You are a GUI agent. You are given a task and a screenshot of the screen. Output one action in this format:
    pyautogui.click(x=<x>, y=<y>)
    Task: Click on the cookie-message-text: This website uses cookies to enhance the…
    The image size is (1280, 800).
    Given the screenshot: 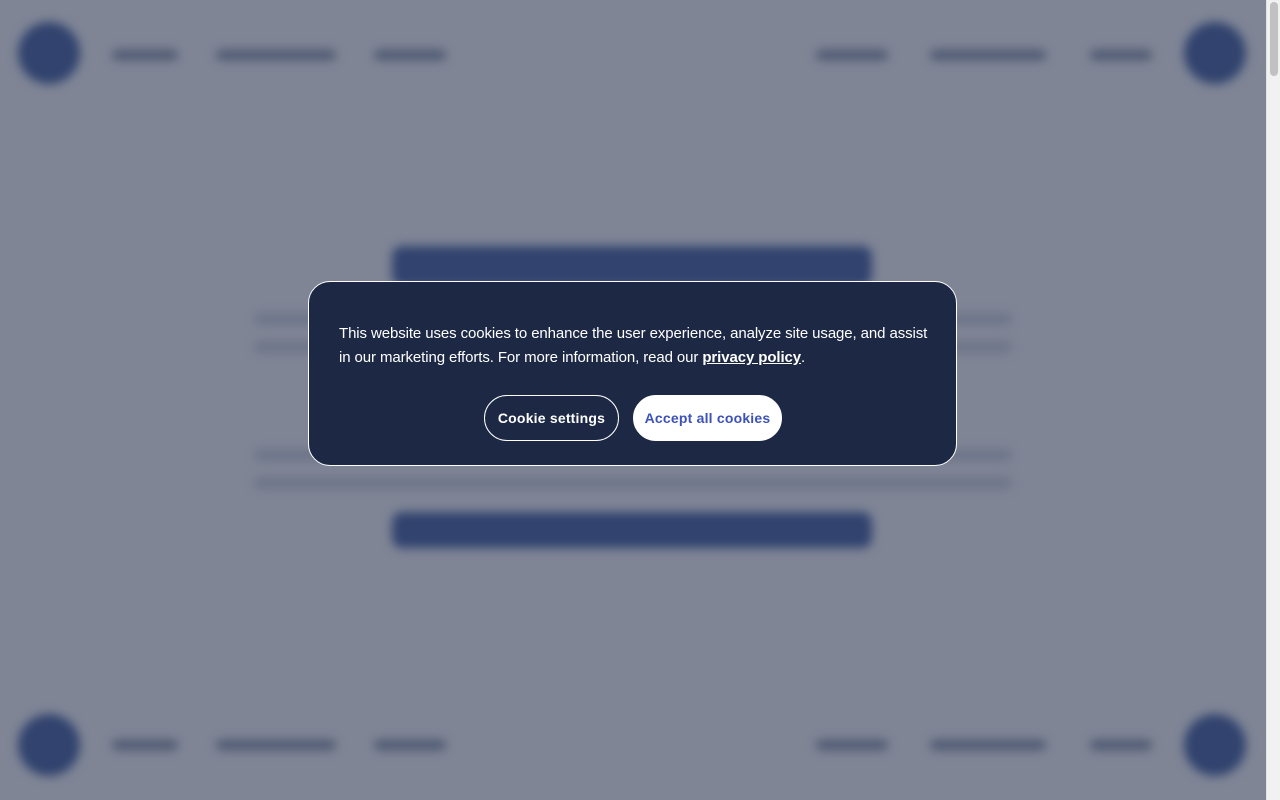 What is the action you would take?
    pyautogui.click(x=633, y=345)
    